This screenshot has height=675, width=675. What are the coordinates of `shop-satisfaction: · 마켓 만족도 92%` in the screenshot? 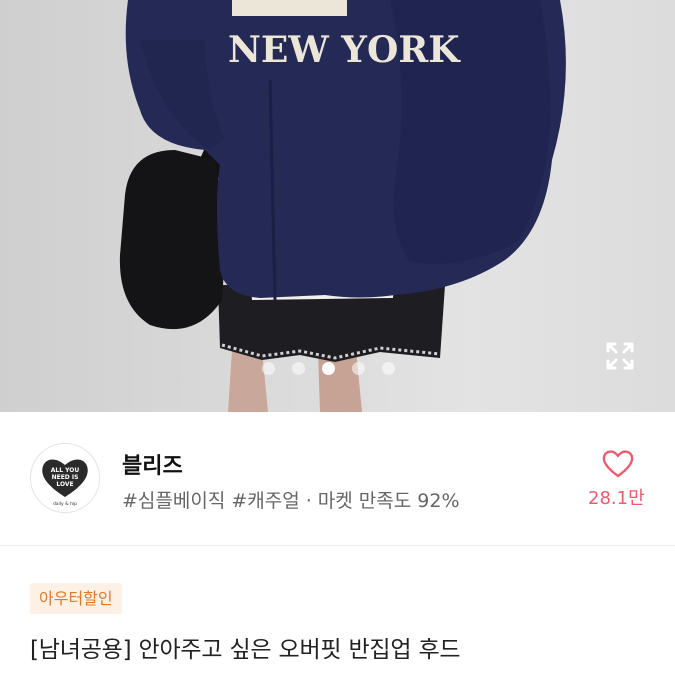 It's located at (382, 501).